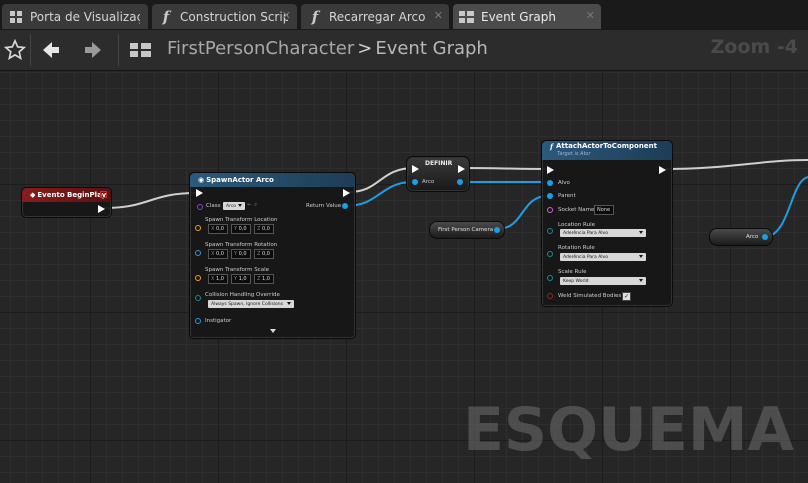 The width and height of the screenshot is (808, 483). Describe the element at coordinates (237, 270) in the screenshot. I see `scale-label: Spawn Transform Scale` at that location.